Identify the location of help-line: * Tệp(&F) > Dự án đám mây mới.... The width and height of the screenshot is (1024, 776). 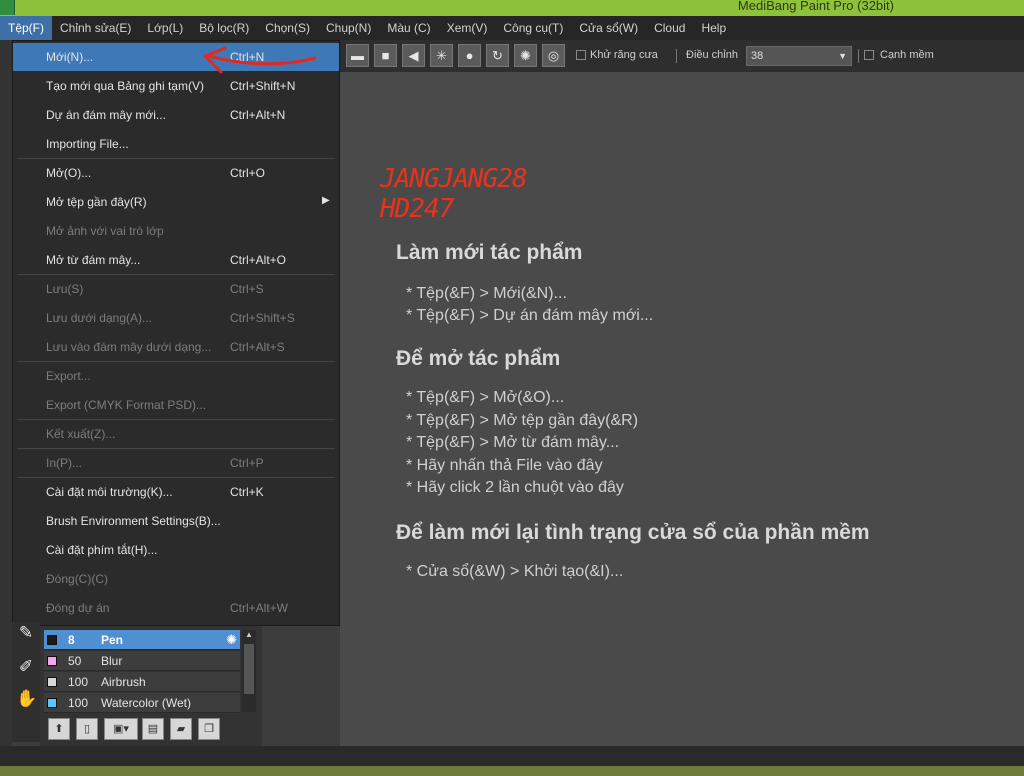
(530, 315).